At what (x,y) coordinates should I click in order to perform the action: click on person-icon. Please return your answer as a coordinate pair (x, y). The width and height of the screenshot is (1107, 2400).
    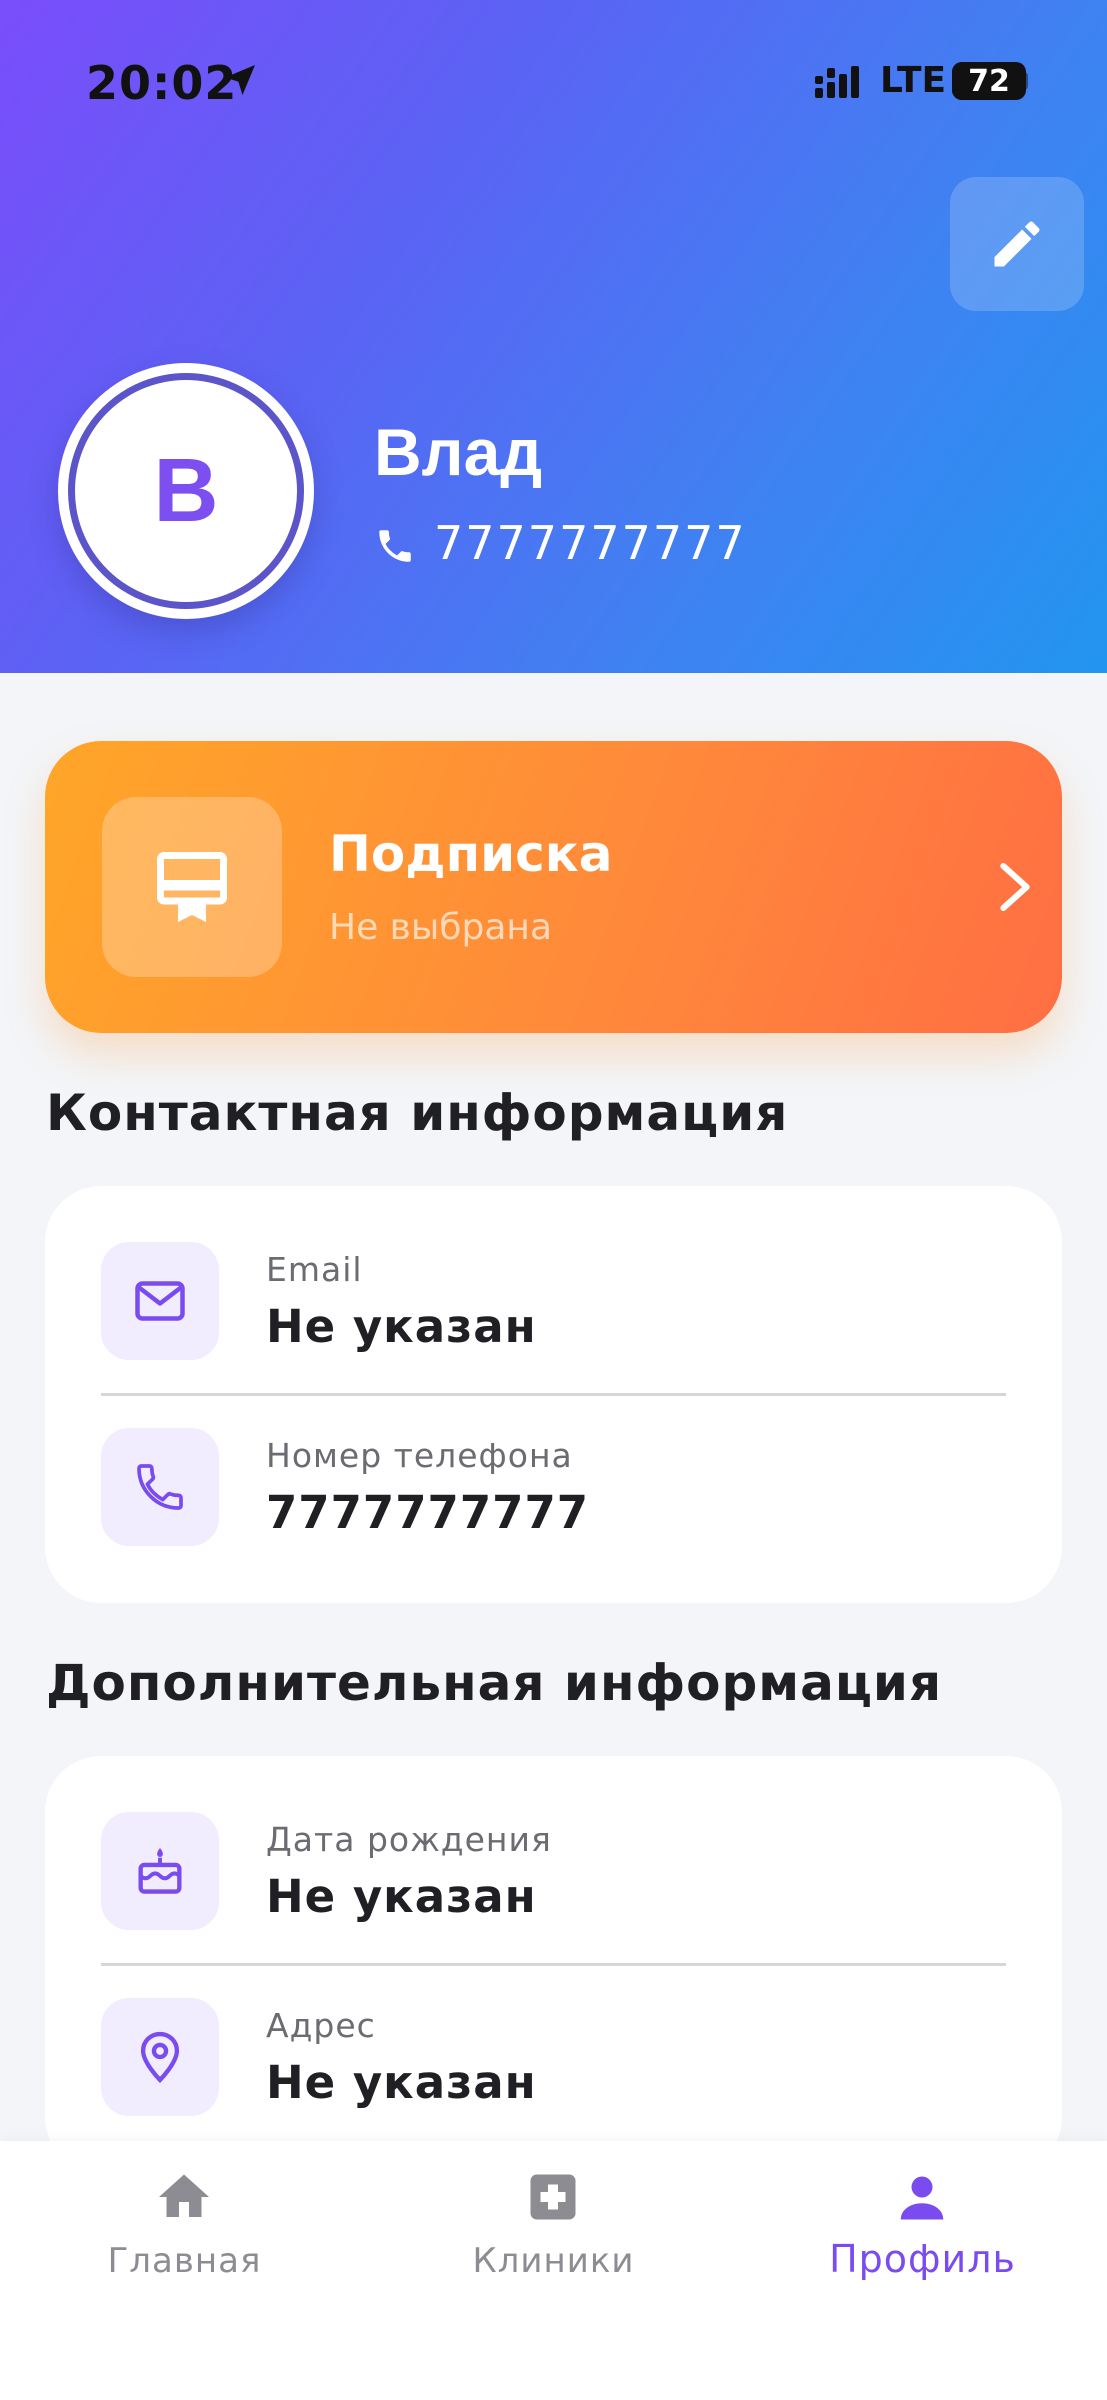
    Looking at the image, I should click on (922, 2198).